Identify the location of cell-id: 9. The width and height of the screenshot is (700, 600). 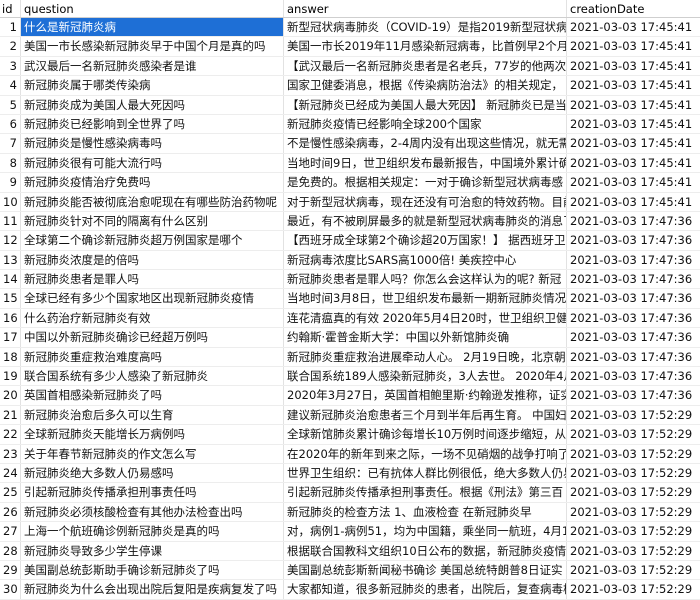
(10, 182).